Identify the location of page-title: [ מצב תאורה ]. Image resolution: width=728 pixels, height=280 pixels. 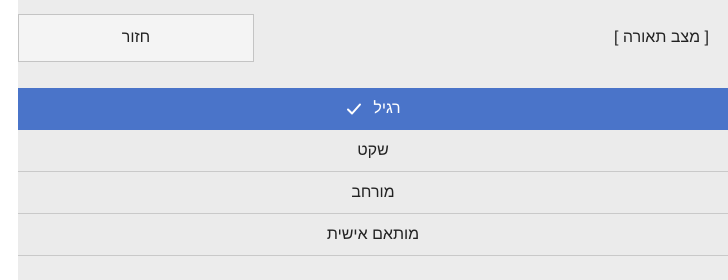
(661, 37).